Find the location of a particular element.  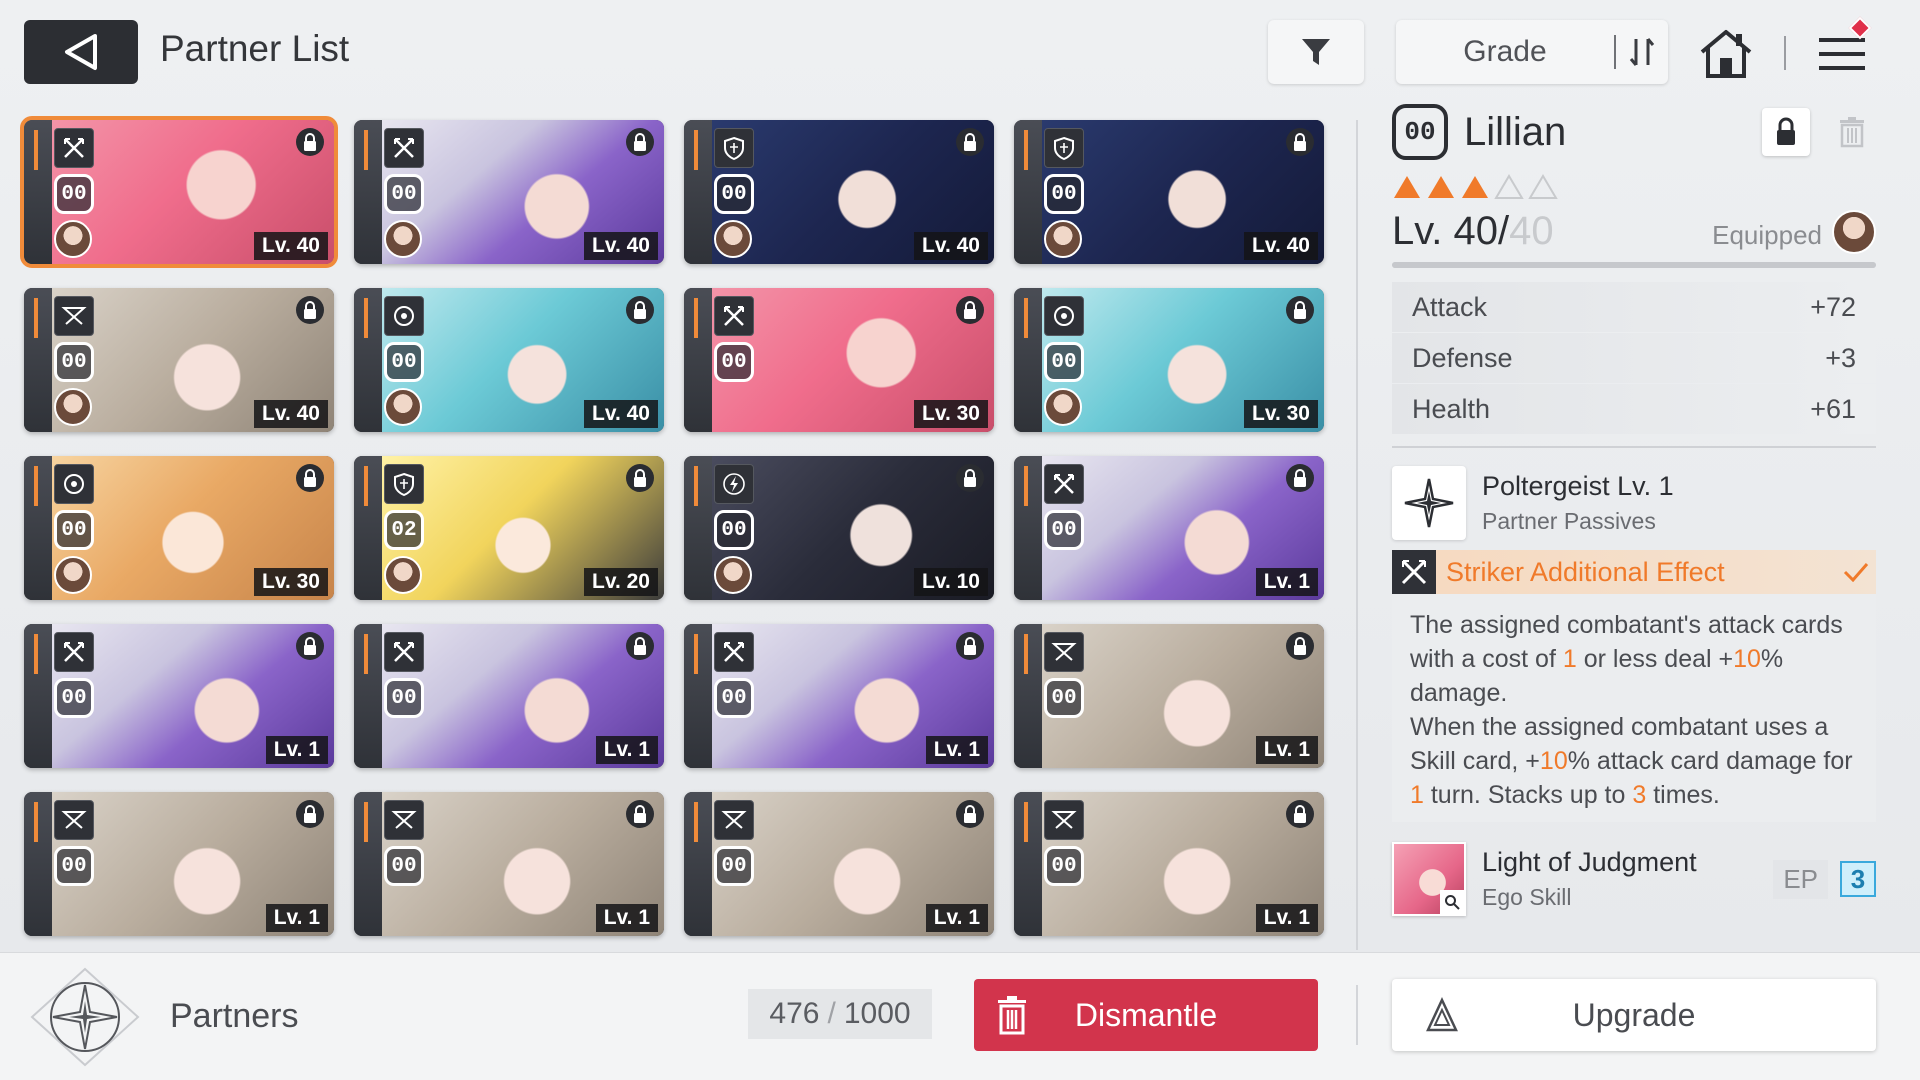

sort-order-button is located at coordinates (1642, 52).